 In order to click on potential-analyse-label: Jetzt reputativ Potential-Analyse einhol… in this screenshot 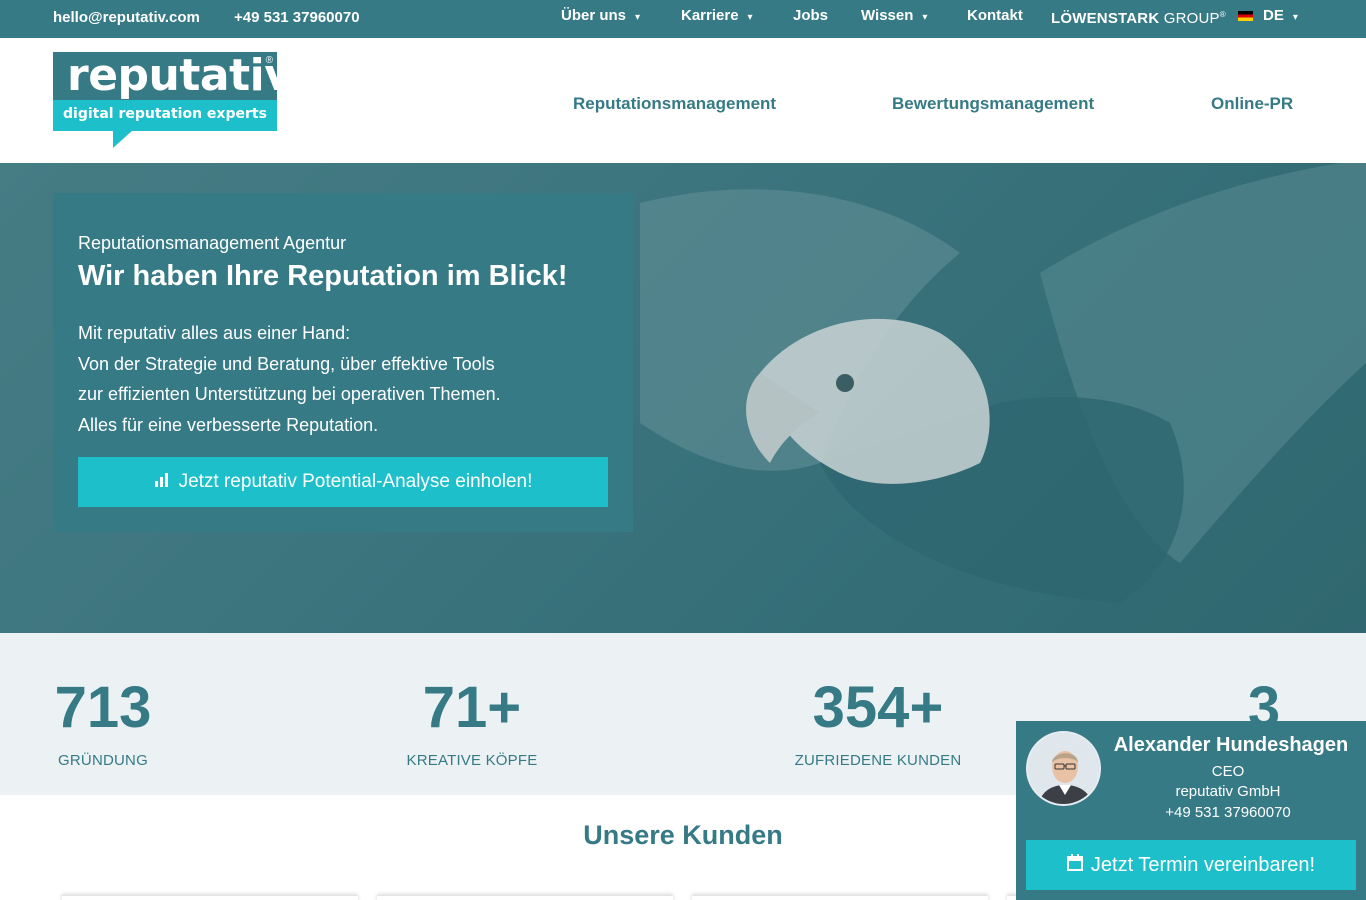, I will do `click(355, 481)`.